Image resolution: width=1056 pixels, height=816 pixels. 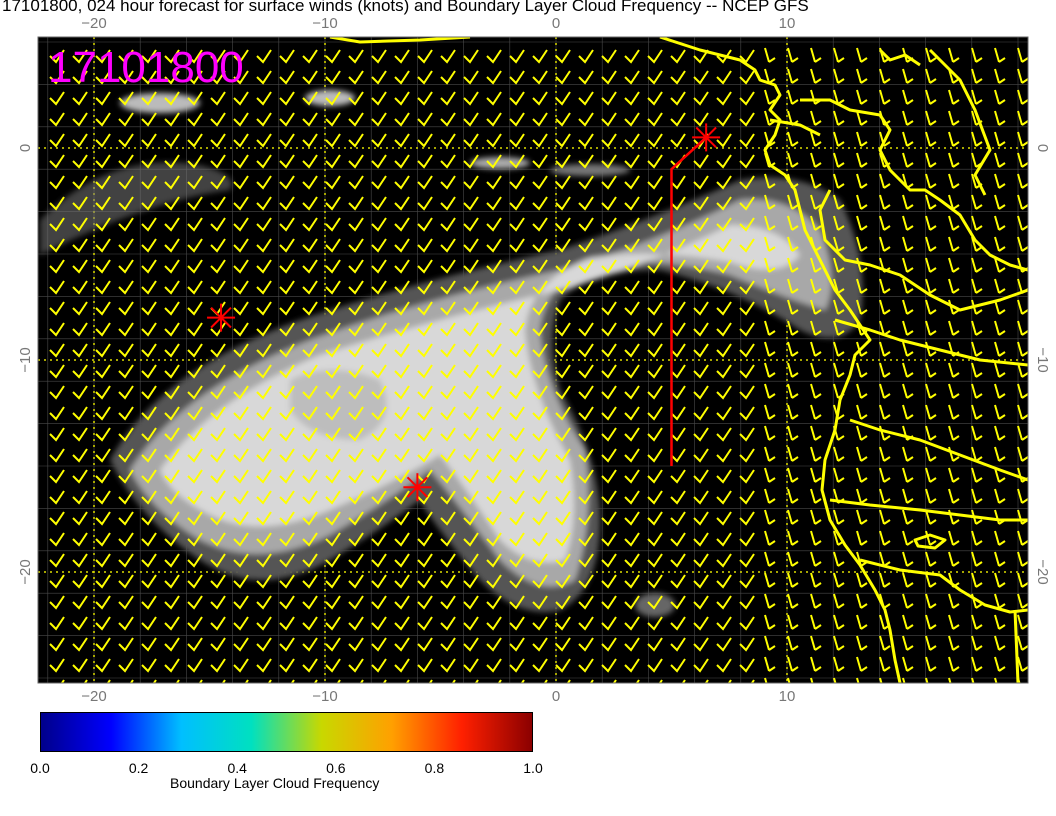 I want to click on colorbar-tick: 0.6, so click(x=336, y=768).